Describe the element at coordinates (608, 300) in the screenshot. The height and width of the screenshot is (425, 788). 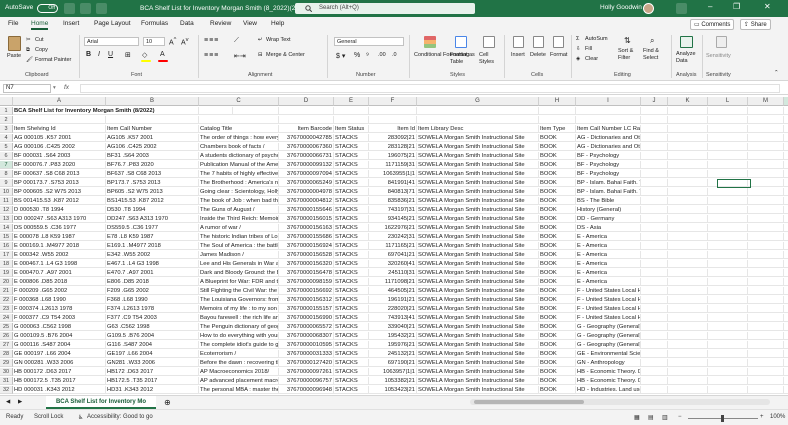
I see `cell-i22: F - United States Local History` at that location.